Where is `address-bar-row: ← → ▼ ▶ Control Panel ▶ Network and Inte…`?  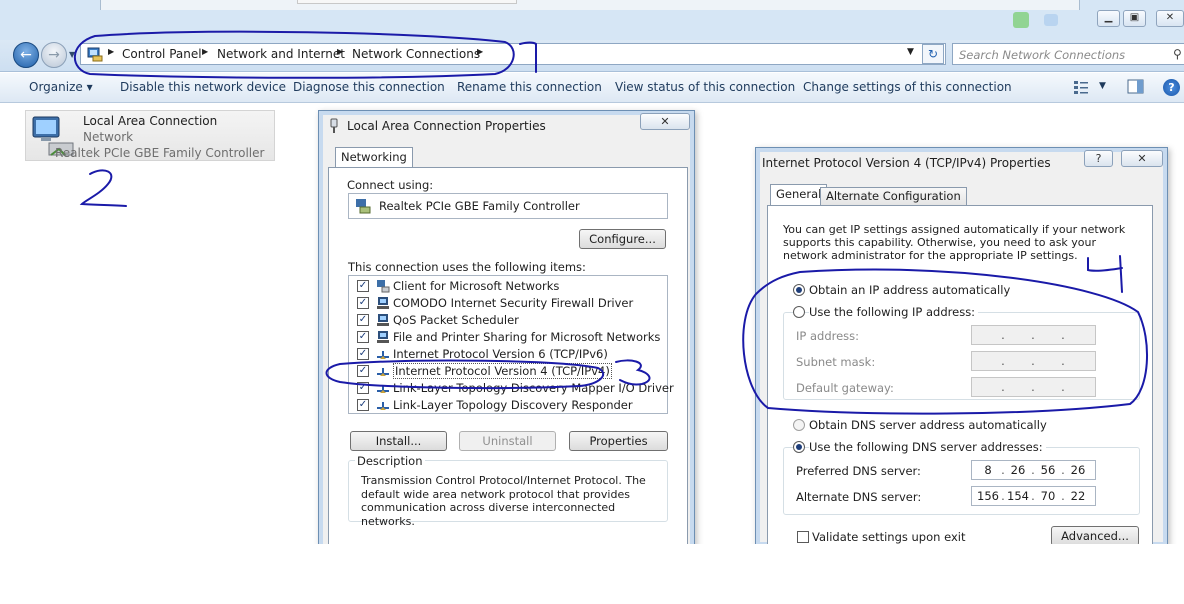
address-bar-row: ← → ▼ ▶ Control Panel ▶ Network and Inte… is located at coordinates (592, 56).